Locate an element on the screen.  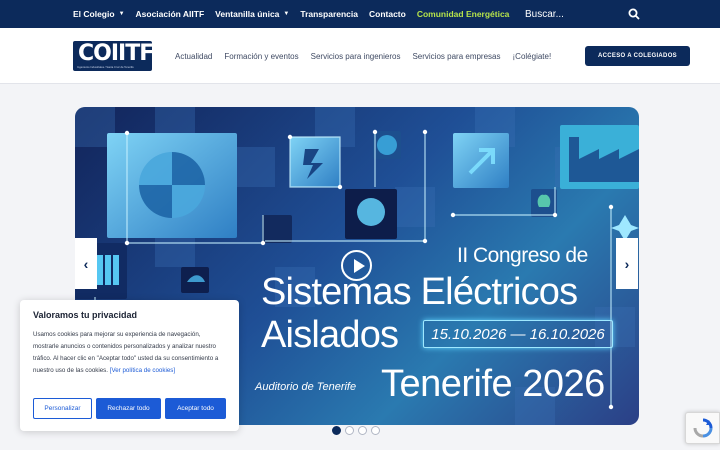
topnav-comunidad-label: Comunidad Energética is located at coordinates (463, 14).